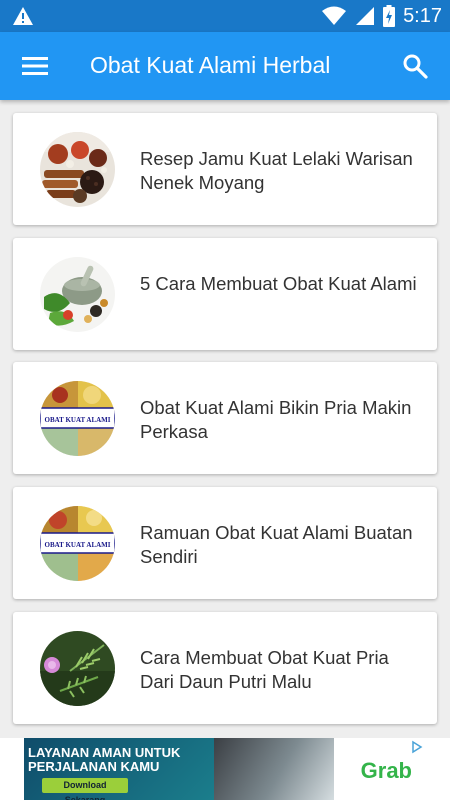 This screenshot has height=800, width=450. I want to click on mimosa-plant-thumbnail, so click(77, 668).